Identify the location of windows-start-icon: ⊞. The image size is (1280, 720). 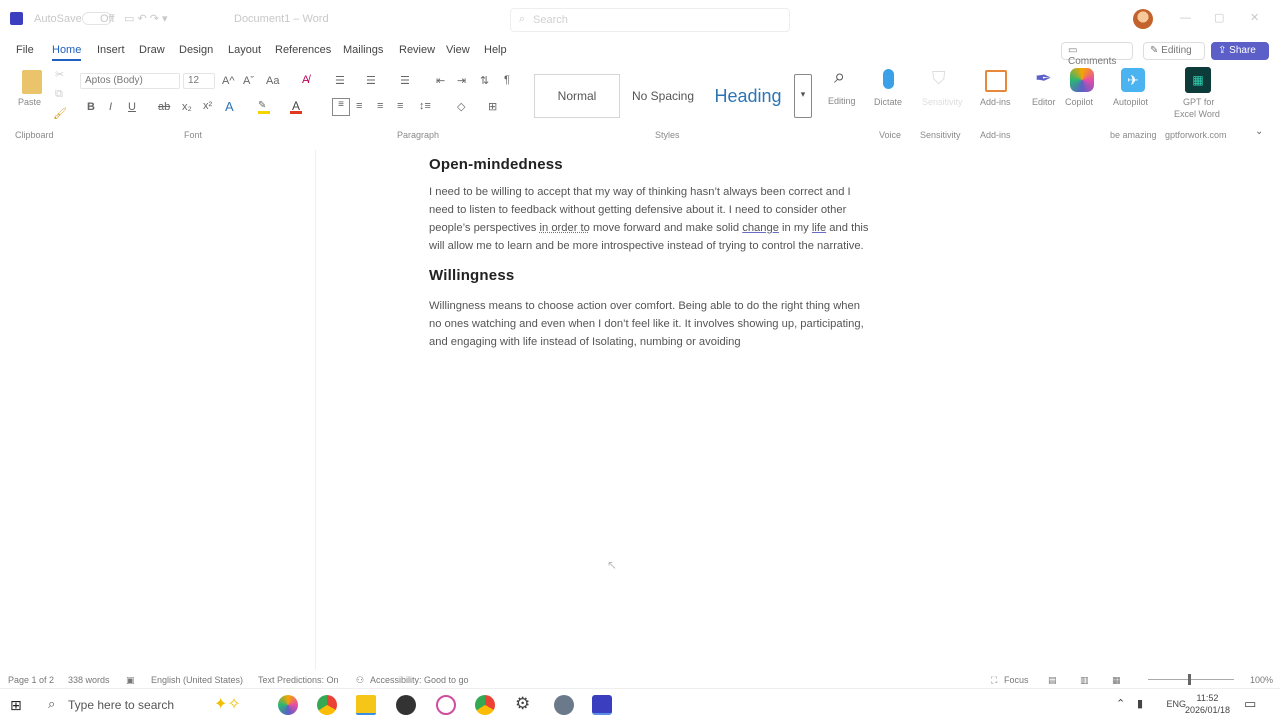
(16, 705).